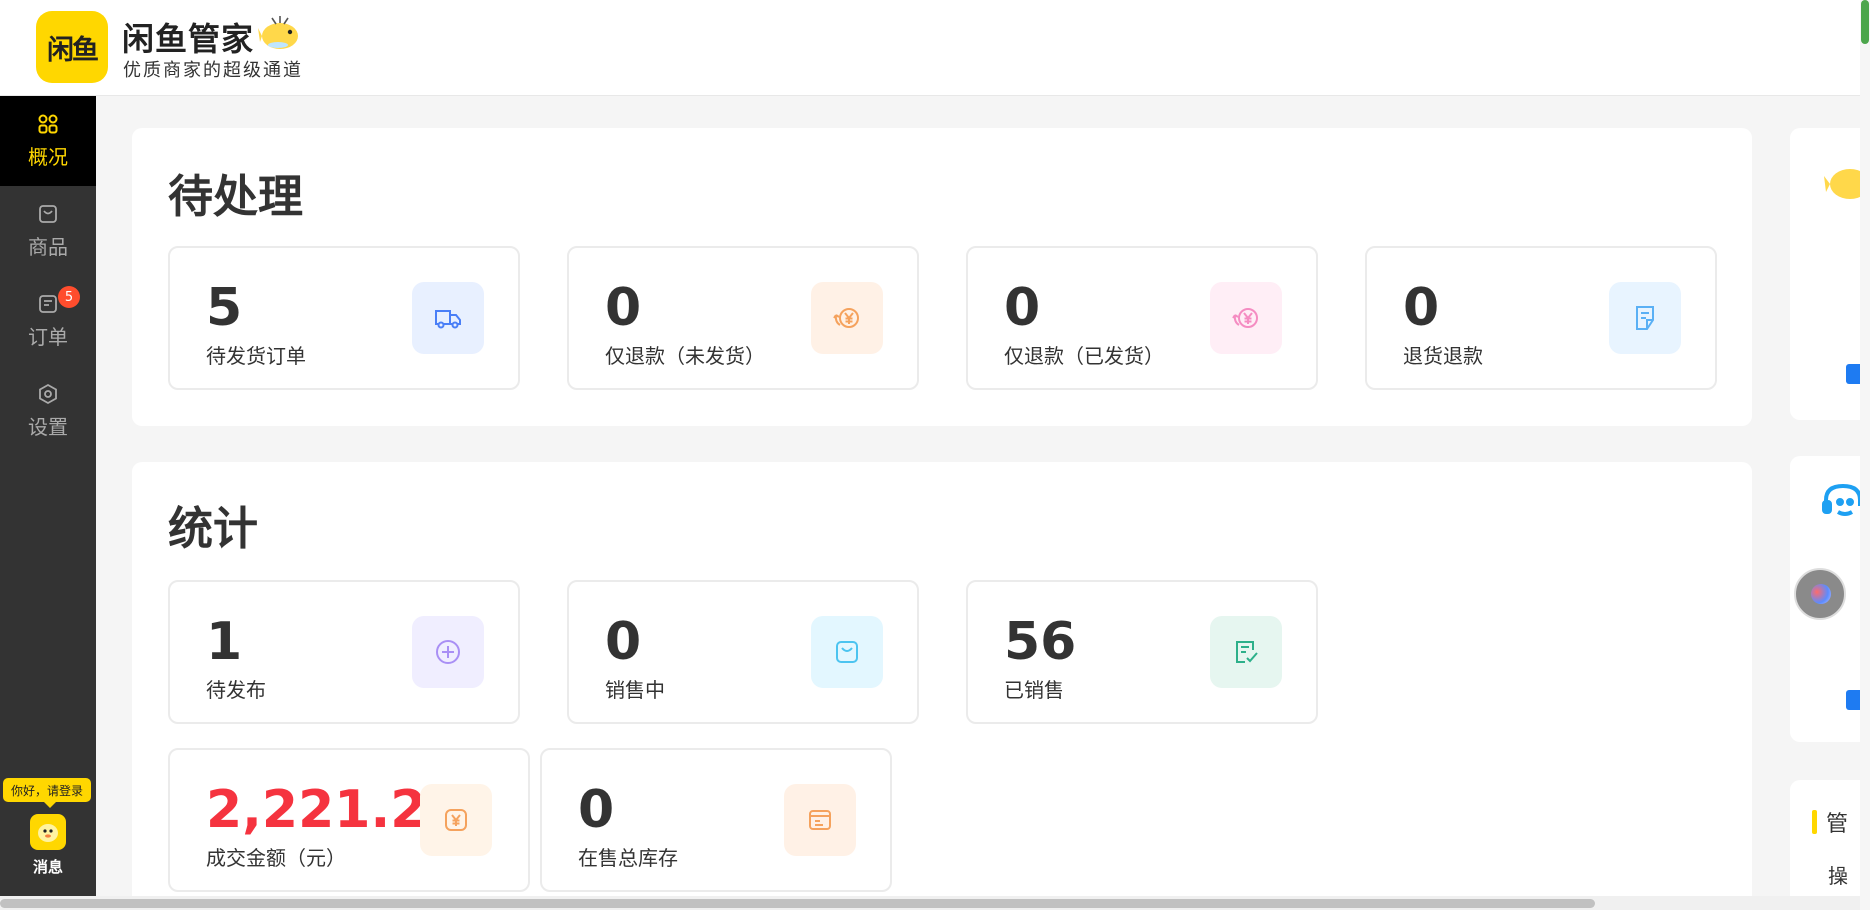 The image size is (1870, 910). Describe the element at coordinates (1034, 690) in the screenshot. I see `card-label: 已销售` at that location.